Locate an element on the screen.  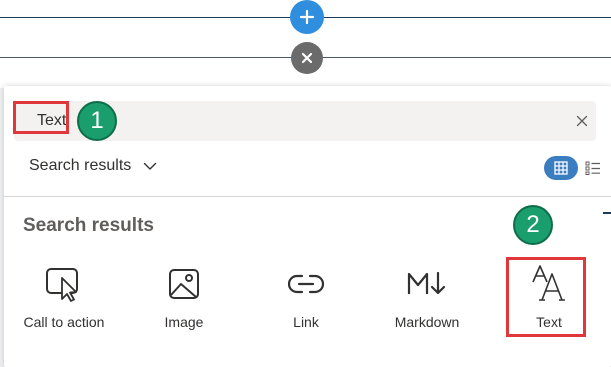
clear-search-button is located at coordinates (582, 121).